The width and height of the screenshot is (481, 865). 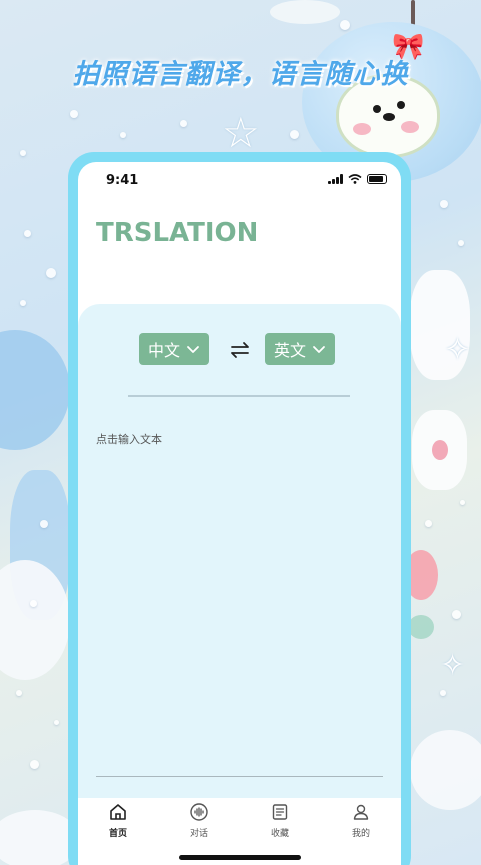 I want to click on status-icons, so click(x=357, y=179).